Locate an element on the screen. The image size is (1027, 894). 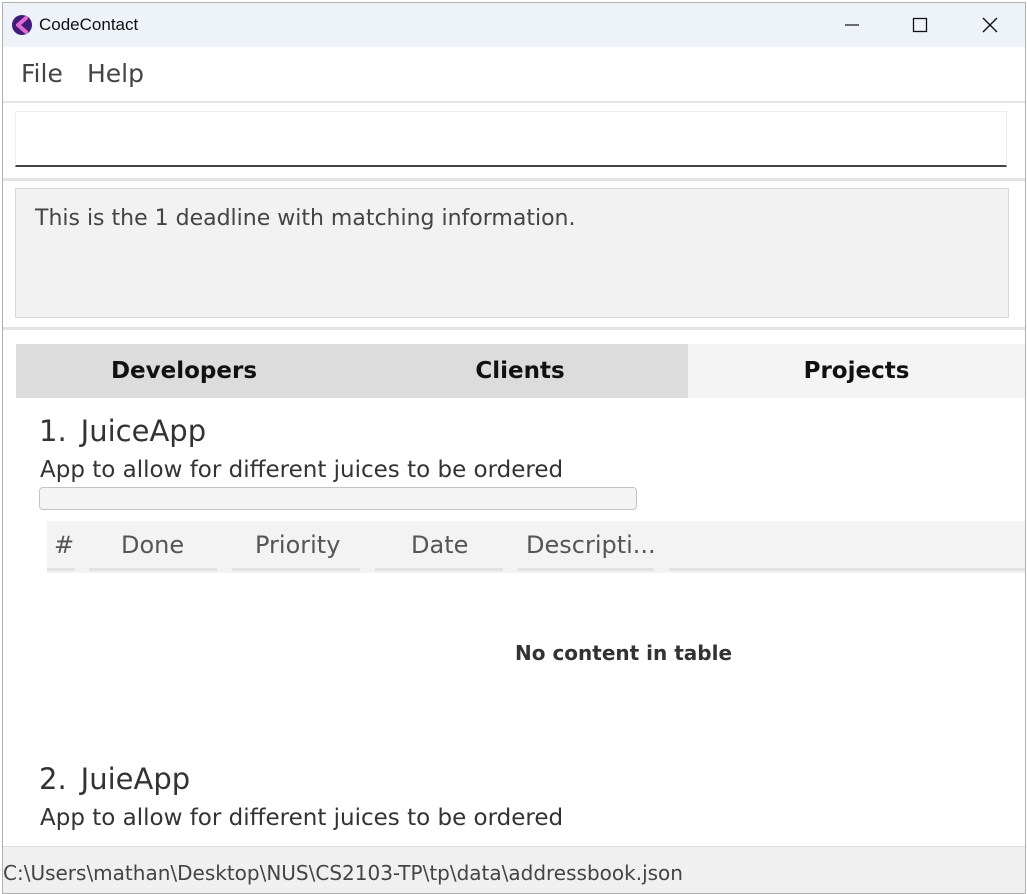
project-title: 1. JuiceApp is located at coordinates (122, 431).